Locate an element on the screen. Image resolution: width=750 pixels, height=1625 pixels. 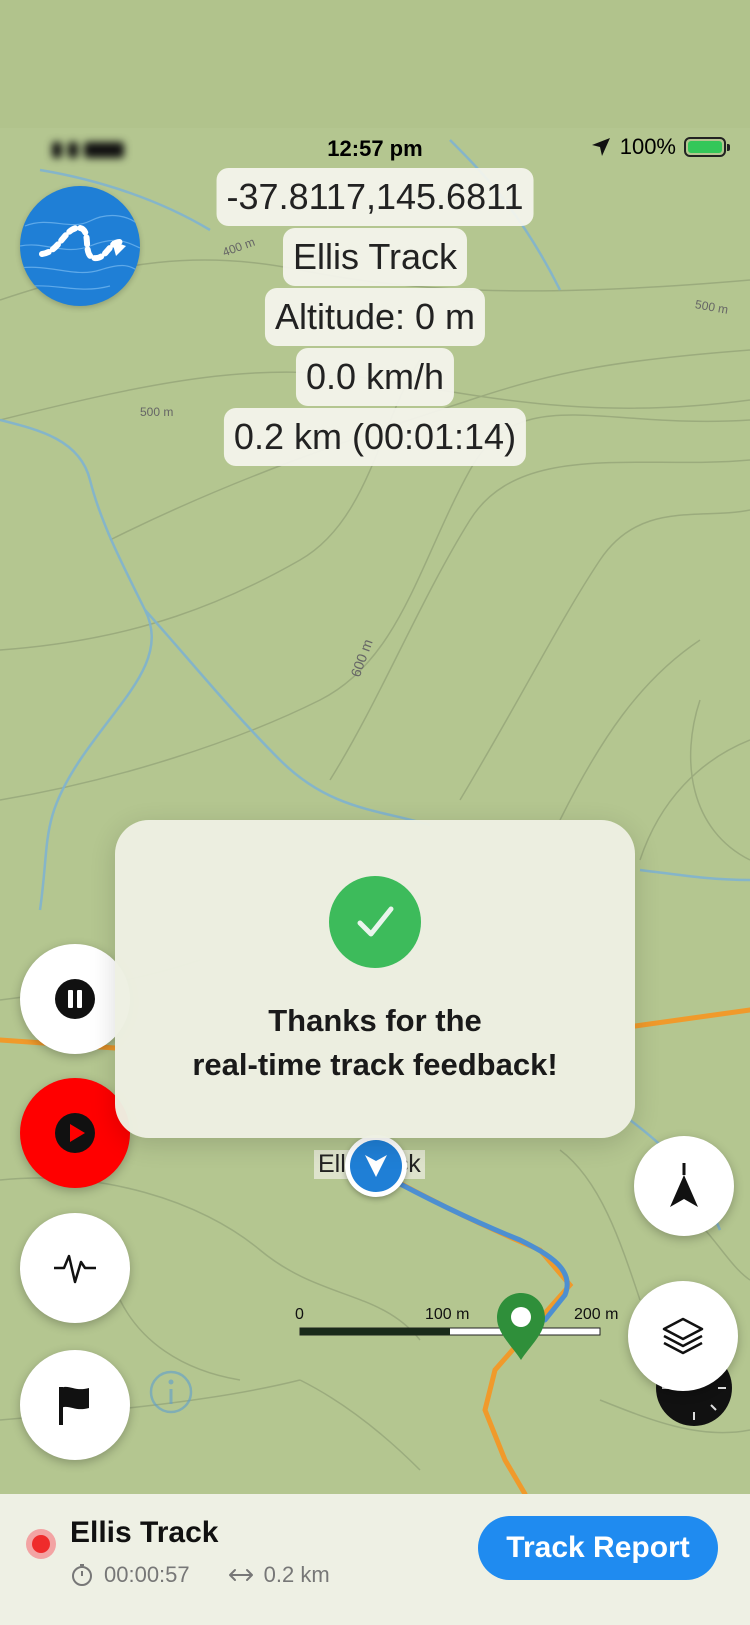
location-arrow-icon is located at coordinates (600, 147).